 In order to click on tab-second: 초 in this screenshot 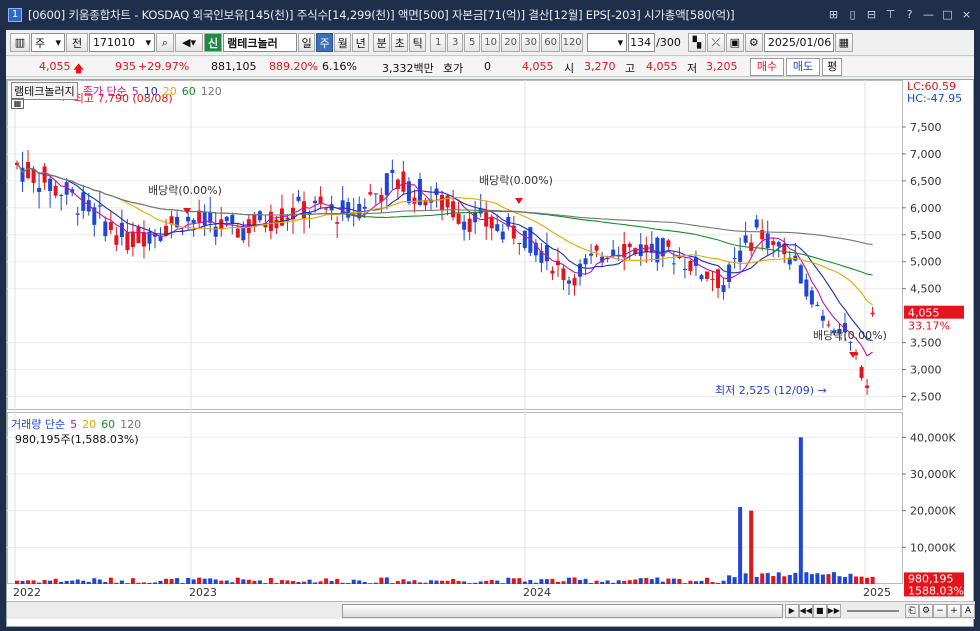, I will do `click(400, 42)`.